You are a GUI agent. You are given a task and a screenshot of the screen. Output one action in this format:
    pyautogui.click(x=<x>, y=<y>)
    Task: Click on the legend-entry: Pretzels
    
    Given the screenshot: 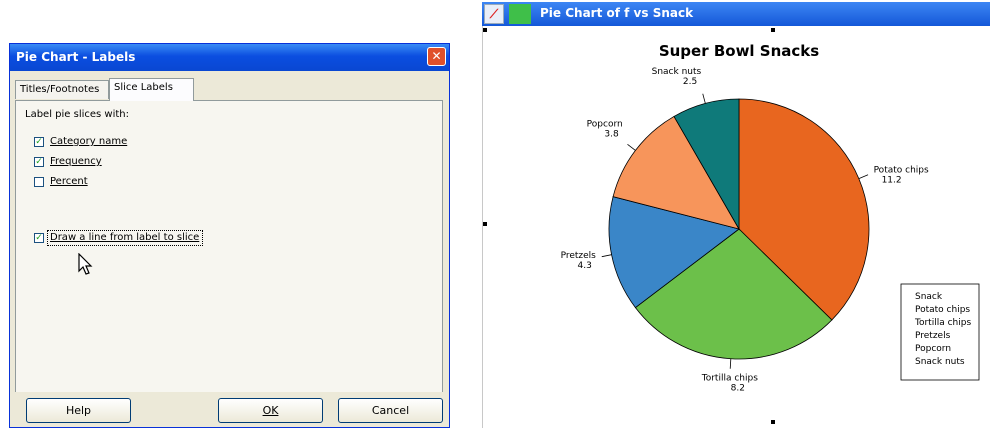 What is the action you would take?
    pyautogui.click(x=933, y=336)
    